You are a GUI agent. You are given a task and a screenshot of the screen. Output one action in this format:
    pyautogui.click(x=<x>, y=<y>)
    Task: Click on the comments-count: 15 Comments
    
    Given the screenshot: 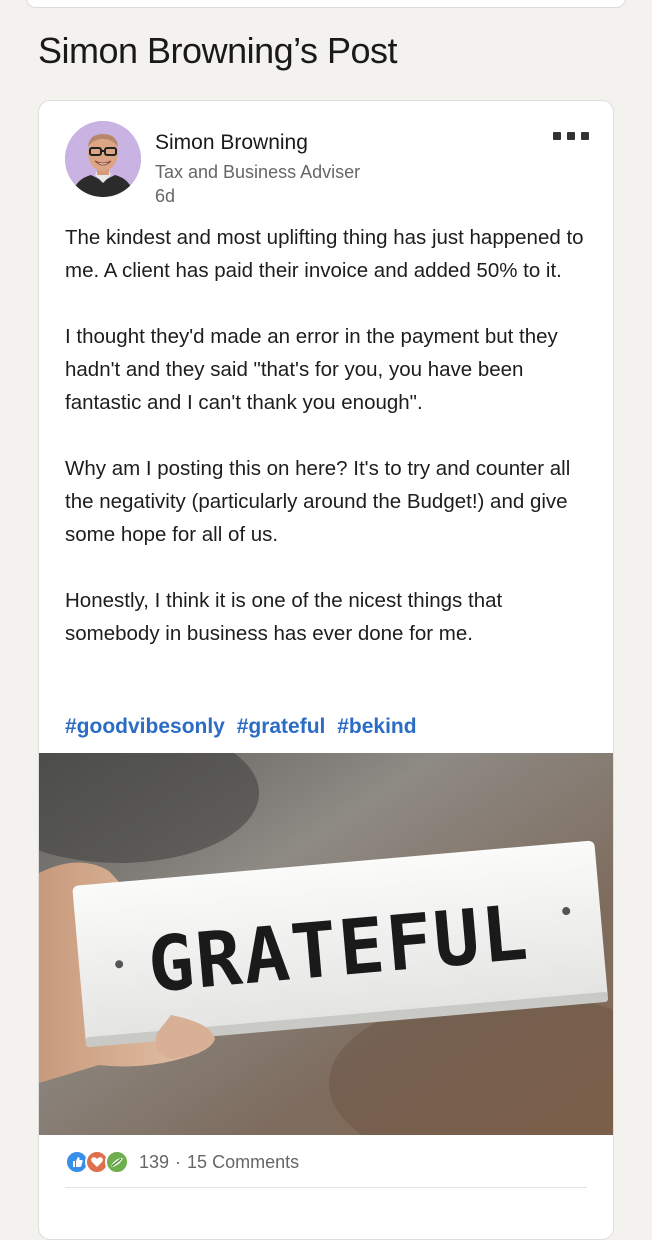 What is the action you would take?
    pyautogui.click(x=243, y=1162)
    